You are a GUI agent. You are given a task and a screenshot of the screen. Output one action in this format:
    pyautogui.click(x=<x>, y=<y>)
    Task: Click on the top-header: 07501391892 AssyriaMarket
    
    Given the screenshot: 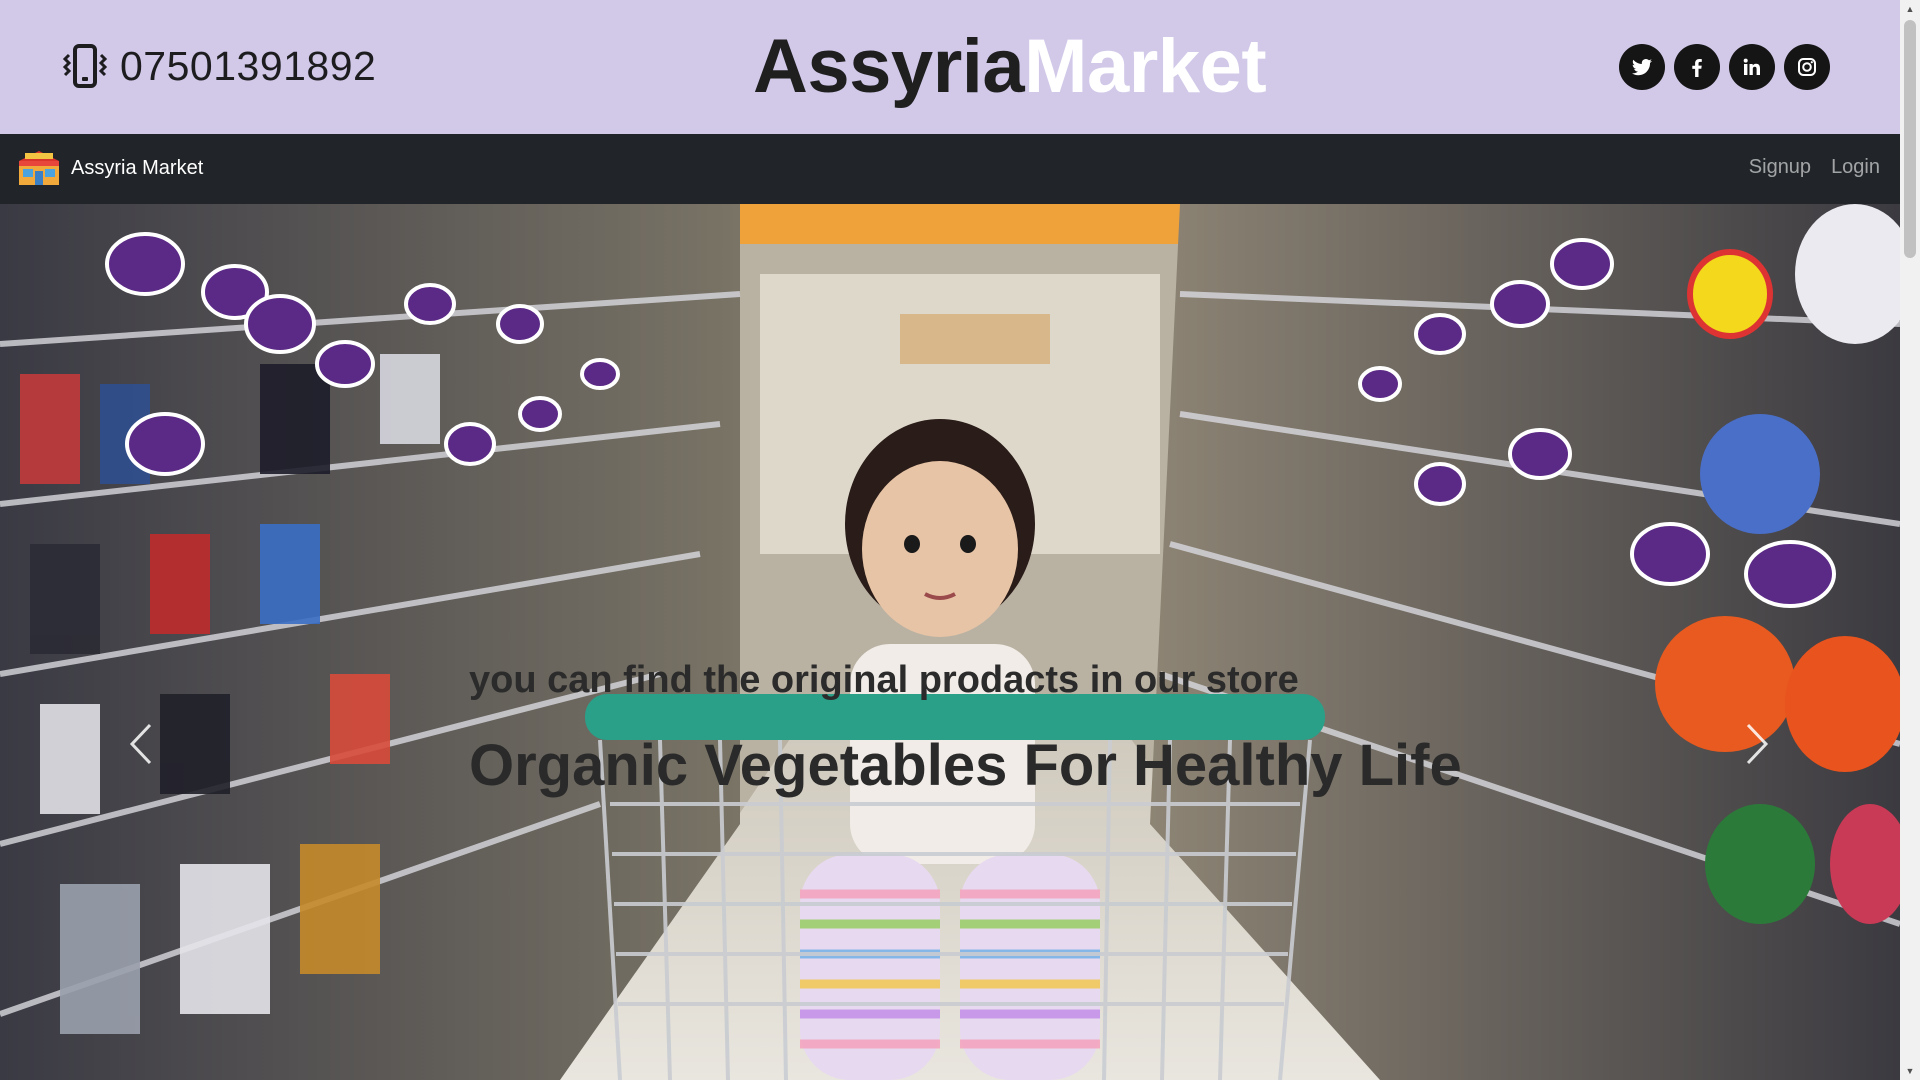 What is the action you would take?
    pyautogui.click(x=950, y=67)
    